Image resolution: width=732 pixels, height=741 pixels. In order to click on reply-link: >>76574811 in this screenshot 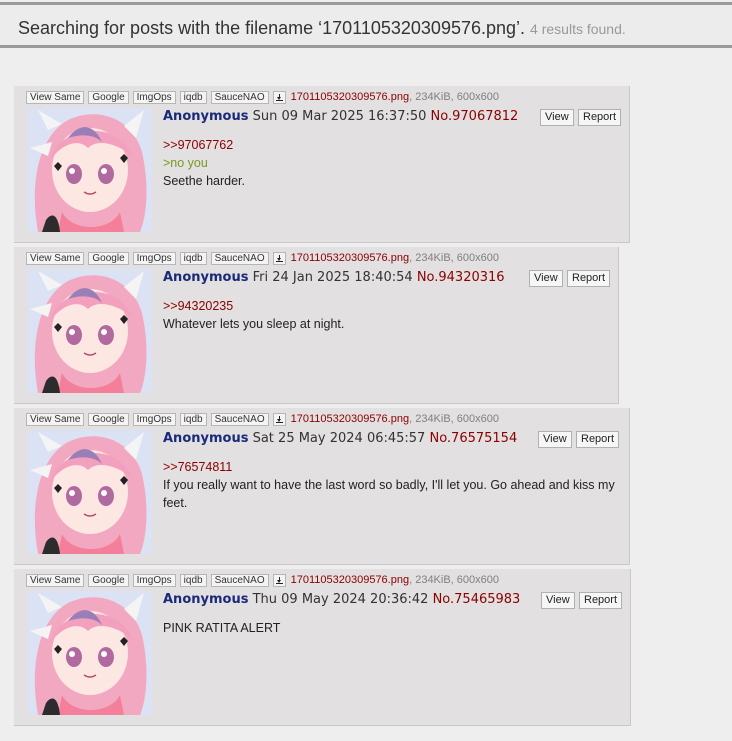, I will do `click(390, 467)`.